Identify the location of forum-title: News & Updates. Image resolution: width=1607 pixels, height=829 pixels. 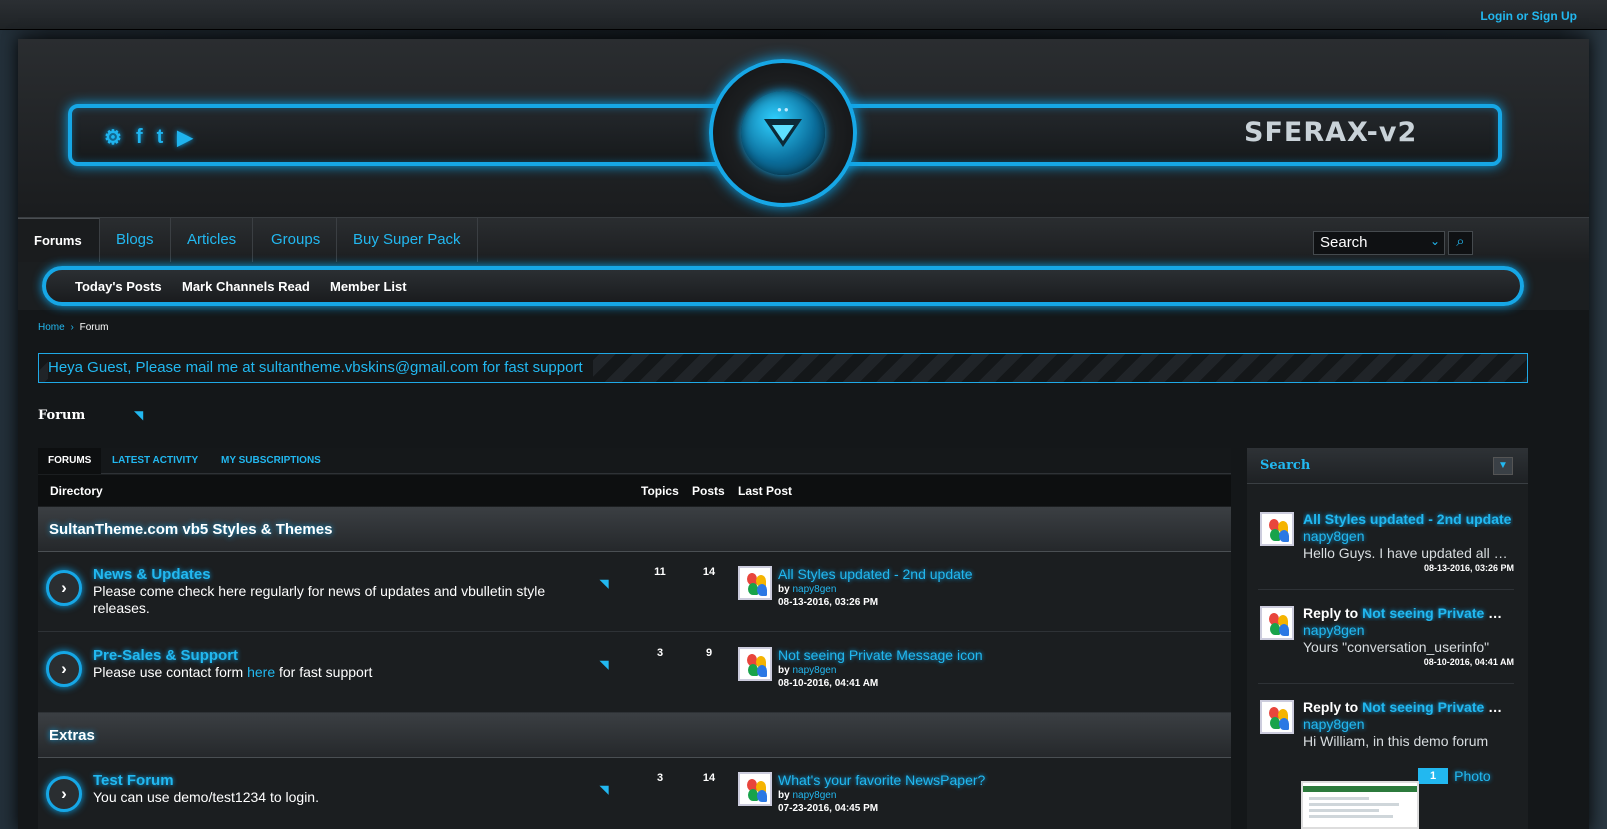
(152, 574).